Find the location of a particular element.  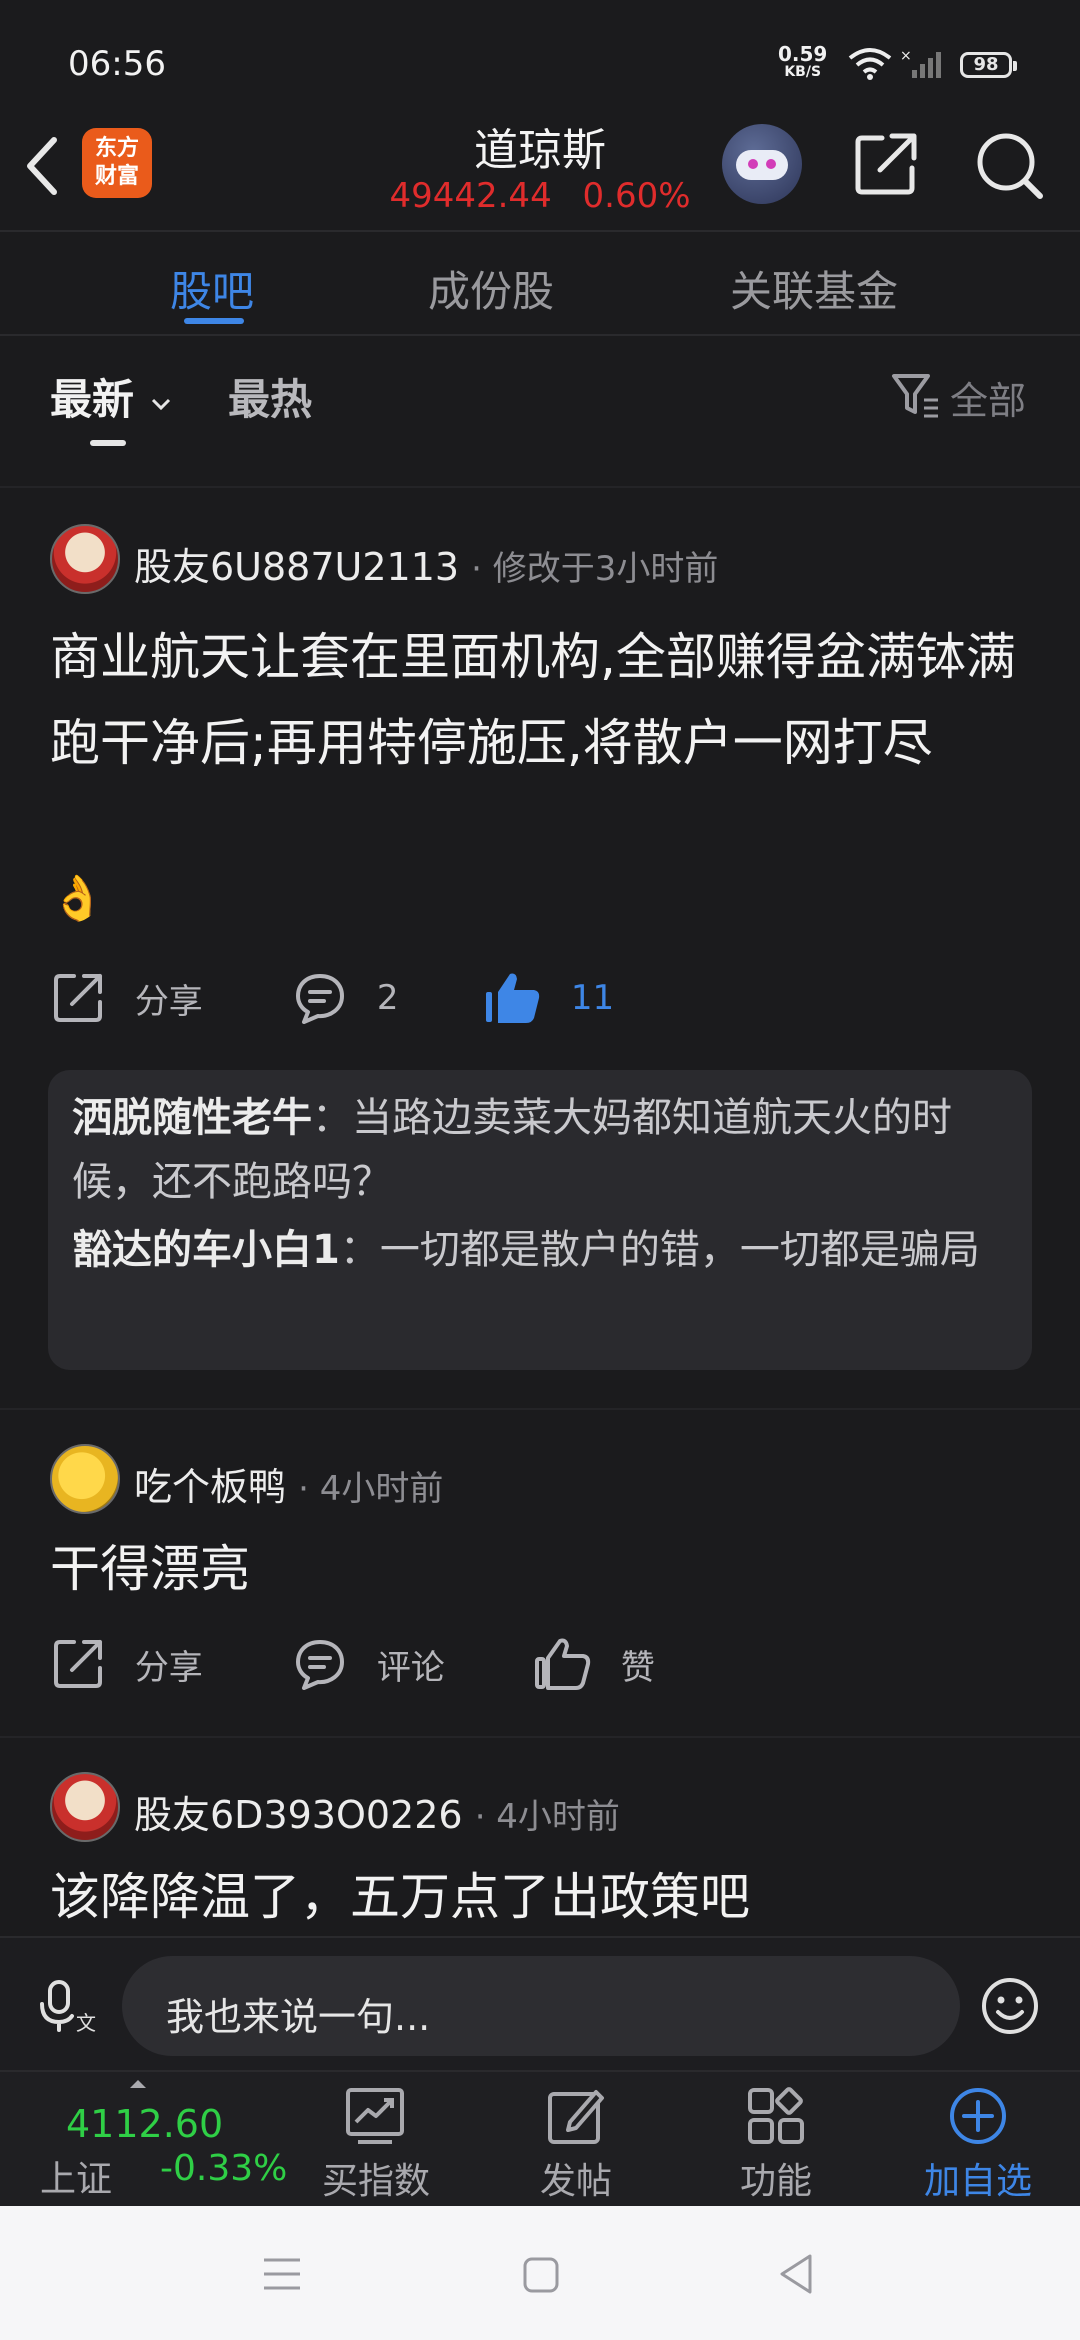

bottom-nav: 4112.60 上证 -0.33% 买指数 发帖 功能 加自选 is located at coordinates (540, 2138).